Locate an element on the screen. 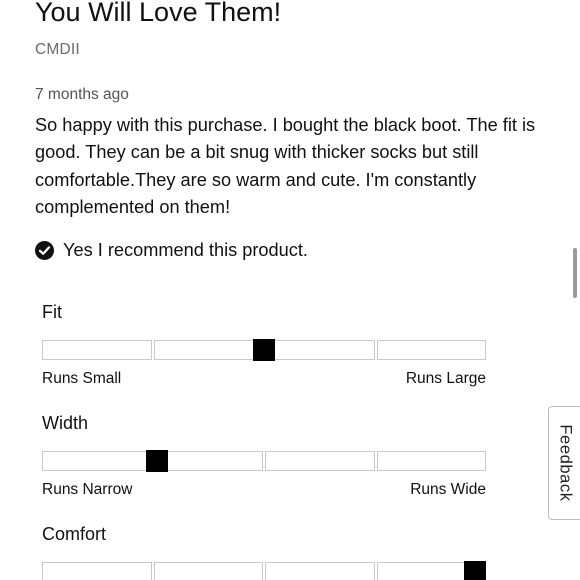 The image size is (580, 580). feedback-label: Feedback is located at coordinates (565, 463).